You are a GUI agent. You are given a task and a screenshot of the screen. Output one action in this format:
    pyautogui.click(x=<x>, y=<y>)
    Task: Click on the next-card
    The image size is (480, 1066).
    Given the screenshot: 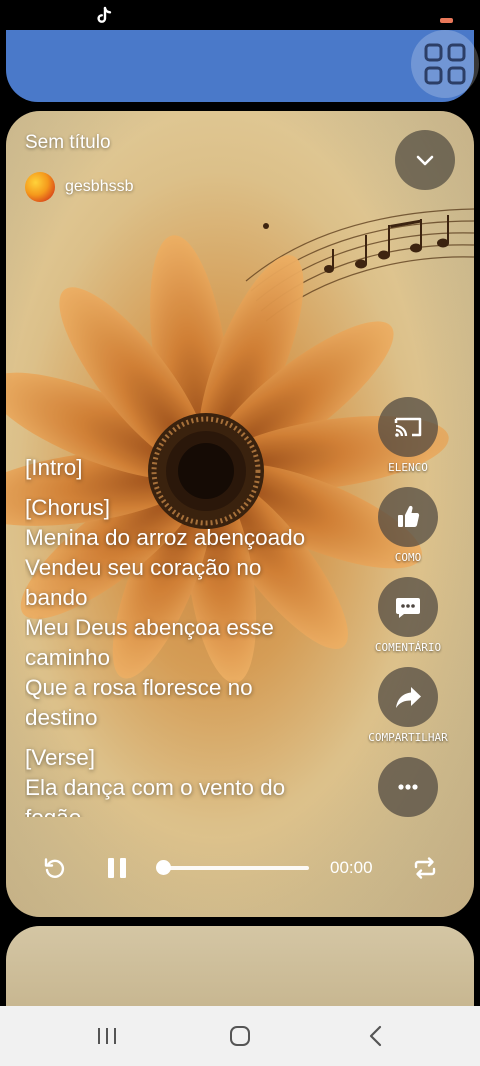 What is the action you would take?
    pyautogui.click(x=240, y=966)
    